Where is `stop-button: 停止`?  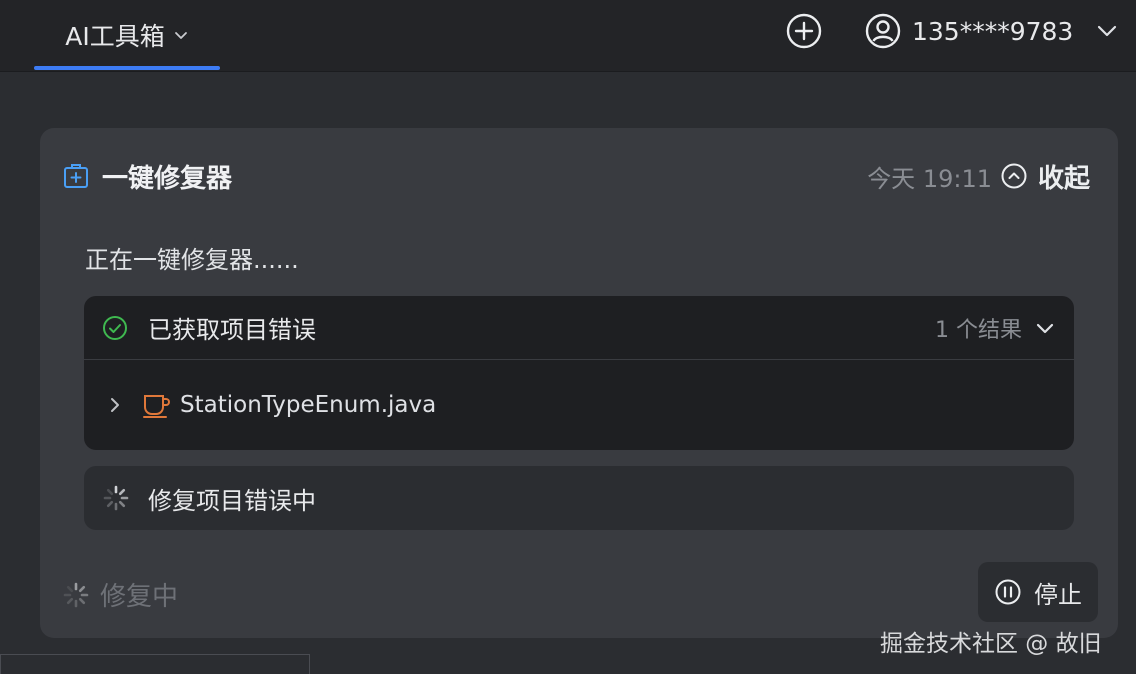 stop-button: 停止 is located at coordinates (1038, 592).